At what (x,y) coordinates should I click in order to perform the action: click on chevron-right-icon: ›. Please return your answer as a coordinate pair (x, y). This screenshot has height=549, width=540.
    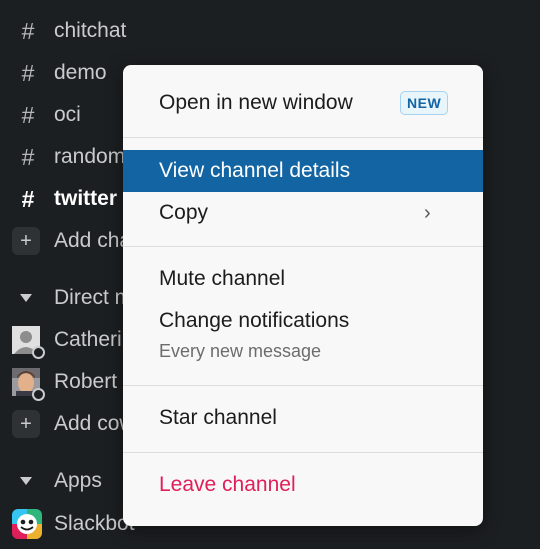
    Looking at the image, I should click on (427, 212).